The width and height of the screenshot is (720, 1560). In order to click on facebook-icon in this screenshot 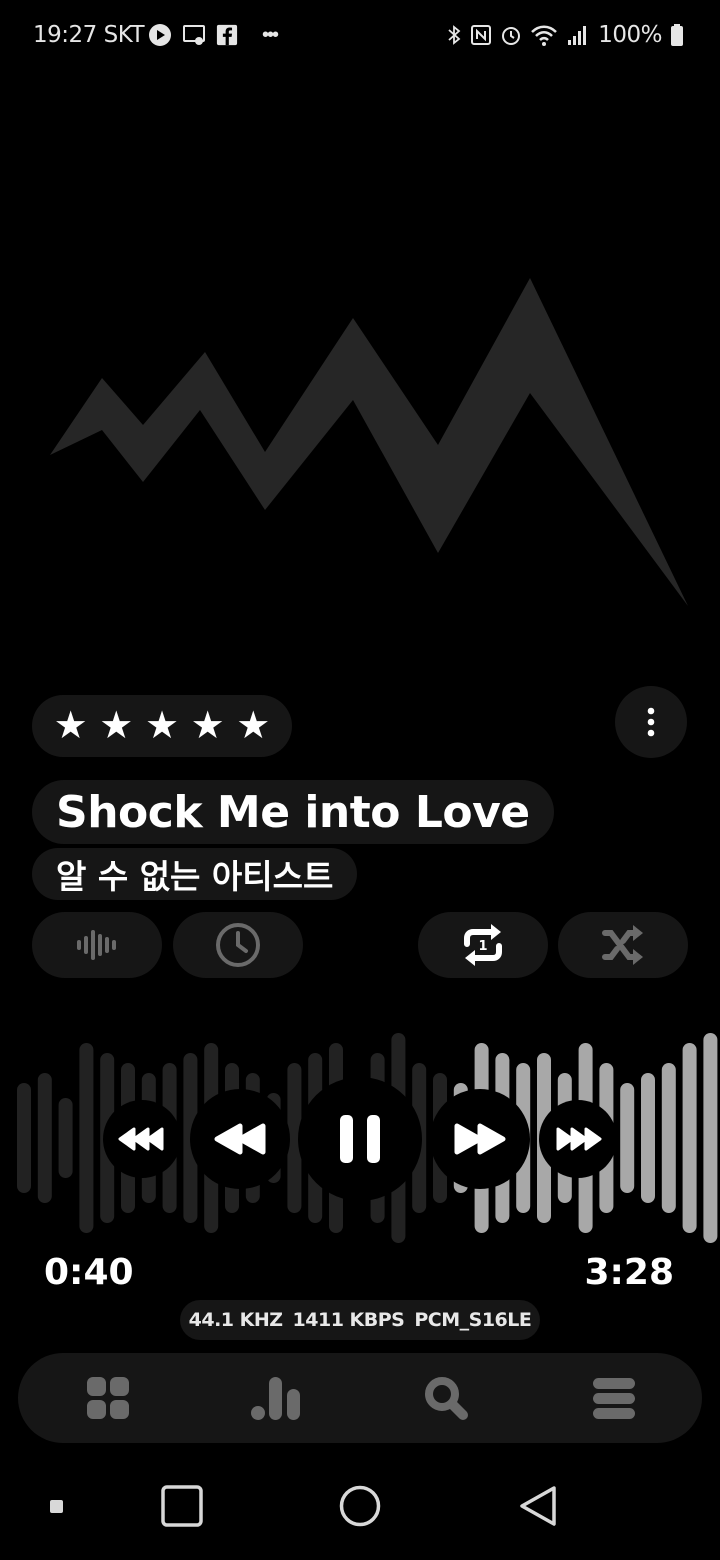, I will do `click(227, 35)`.